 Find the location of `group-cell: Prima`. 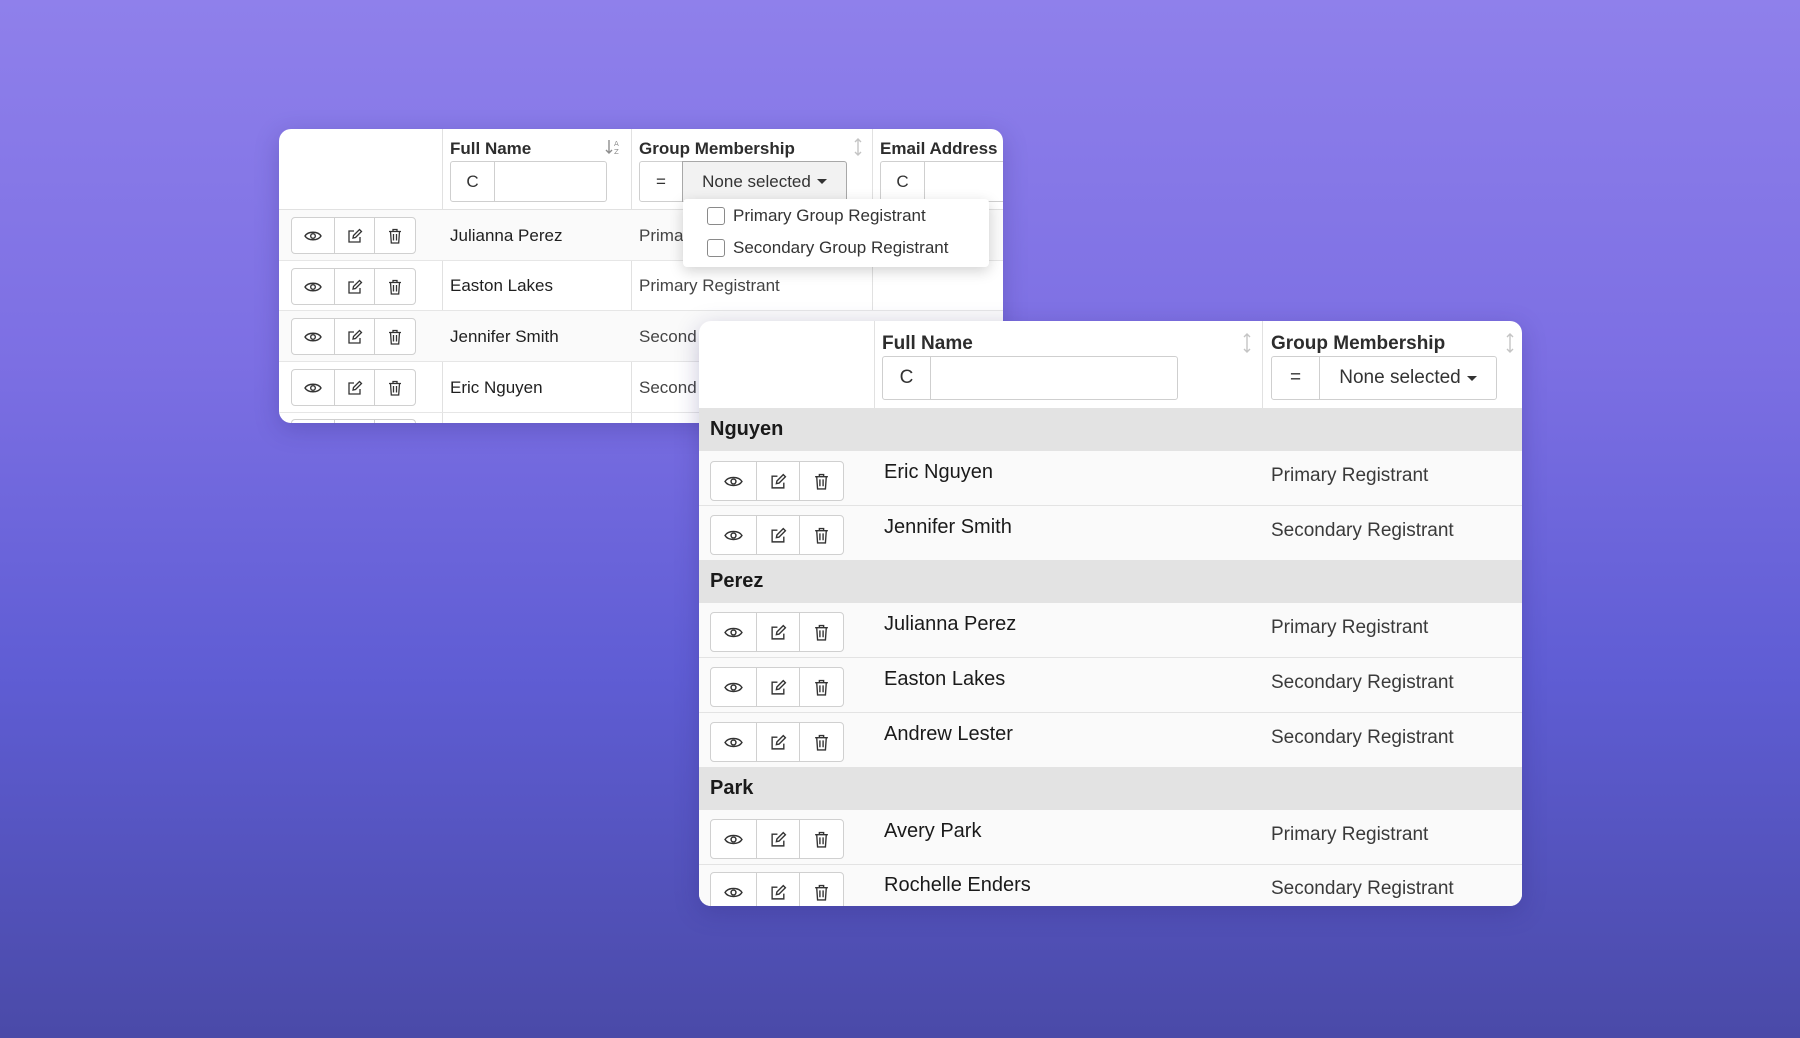

group-cell: Prima is located at coordinates (661, 235).